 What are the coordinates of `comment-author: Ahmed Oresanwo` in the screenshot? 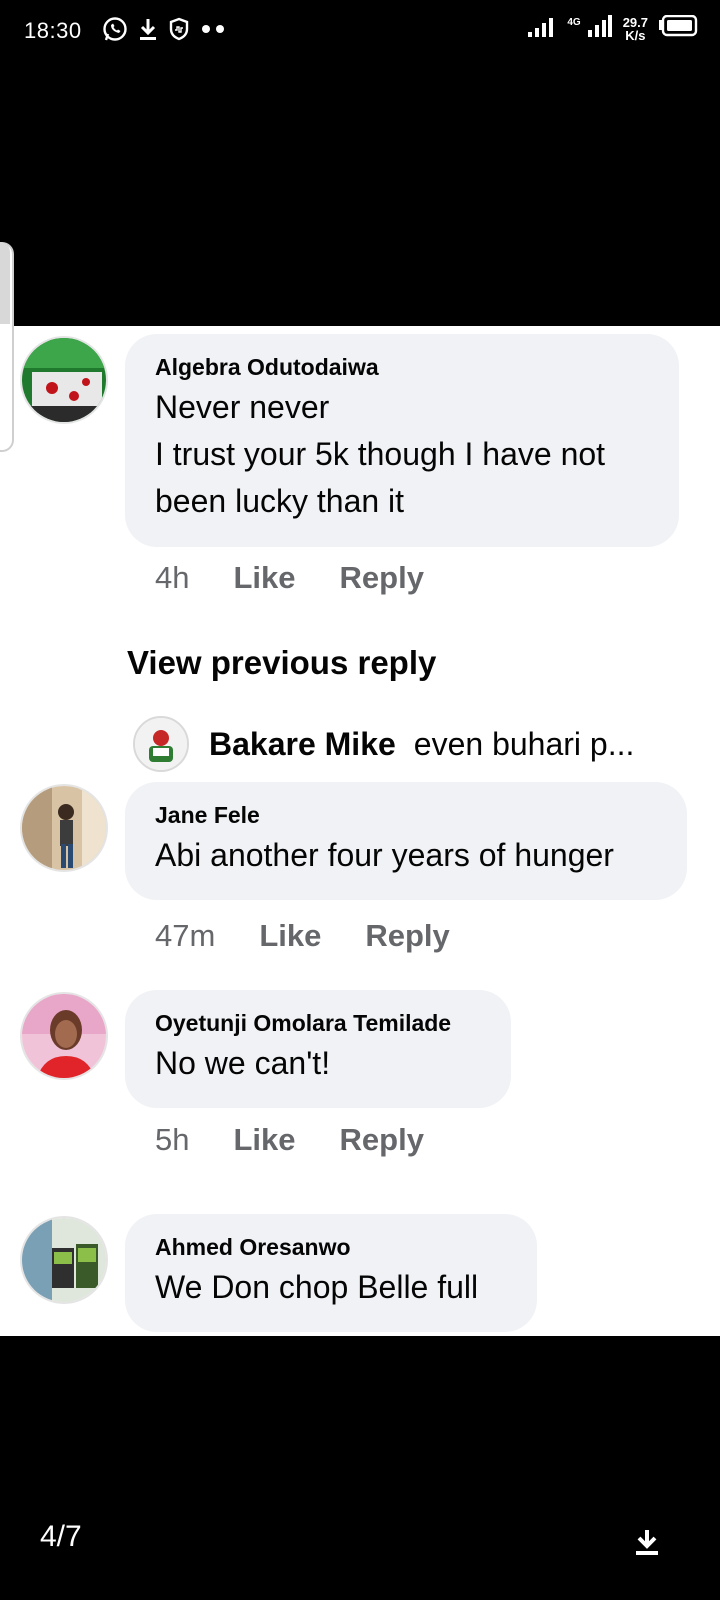 It's located at (331, 1247).